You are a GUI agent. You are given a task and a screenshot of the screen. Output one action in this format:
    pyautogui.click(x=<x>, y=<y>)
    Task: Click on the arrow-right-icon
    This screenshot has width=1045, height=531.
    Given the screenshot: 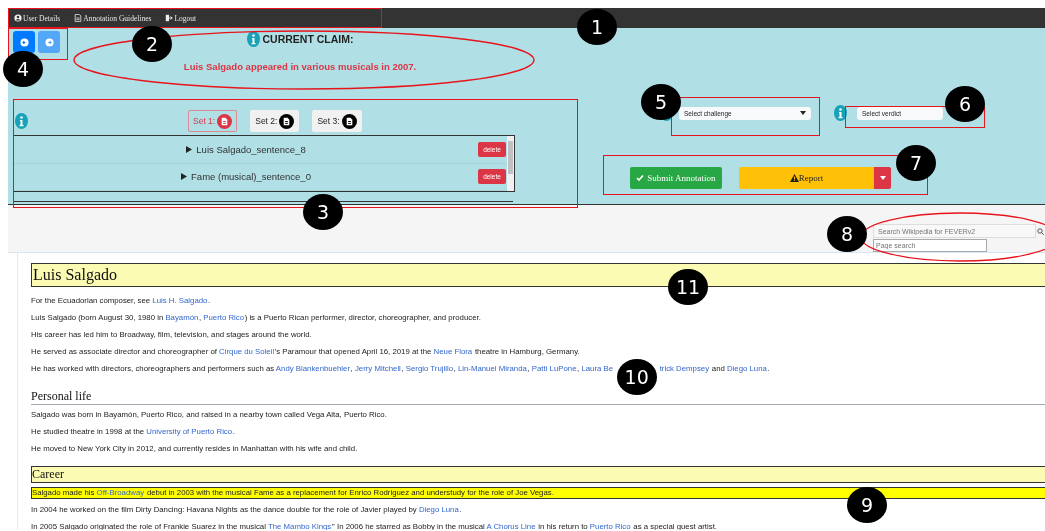 What is the action you would take?
    pyautogui.click(x=49, y=42)
    